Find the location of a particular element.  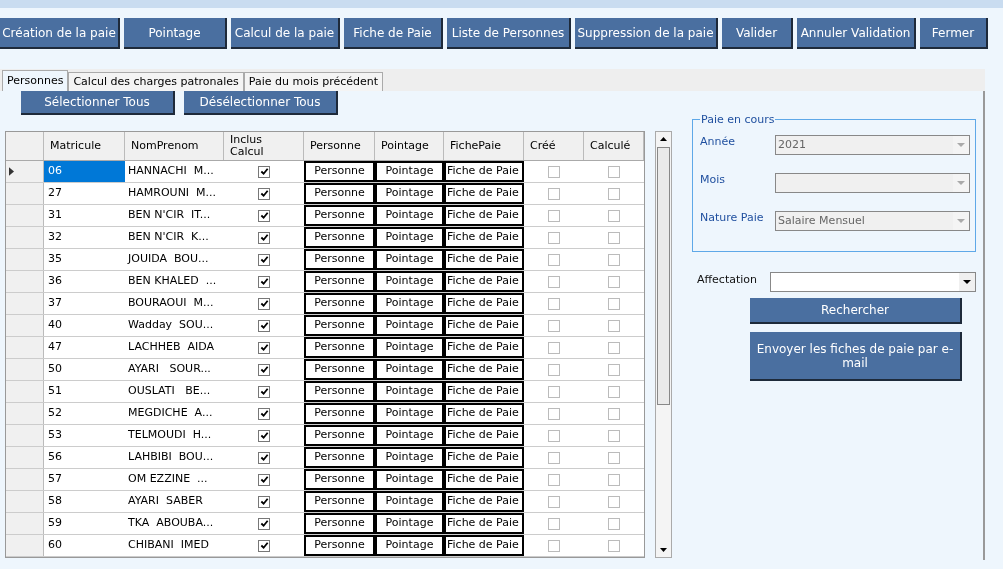

toolbar-button: Suppression de la paie is located at coordinates (646, 33).